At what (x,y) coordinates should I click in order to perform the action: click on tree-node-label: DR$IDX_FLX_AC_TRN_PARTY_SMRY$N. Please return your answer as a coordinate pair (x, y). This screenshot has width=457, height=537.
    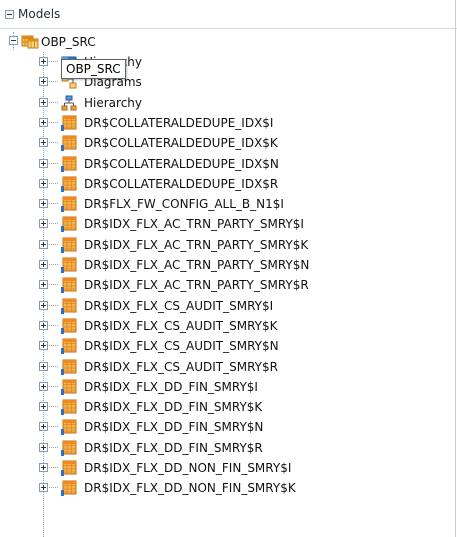
    Looking at the image, I should click on (197, 265).